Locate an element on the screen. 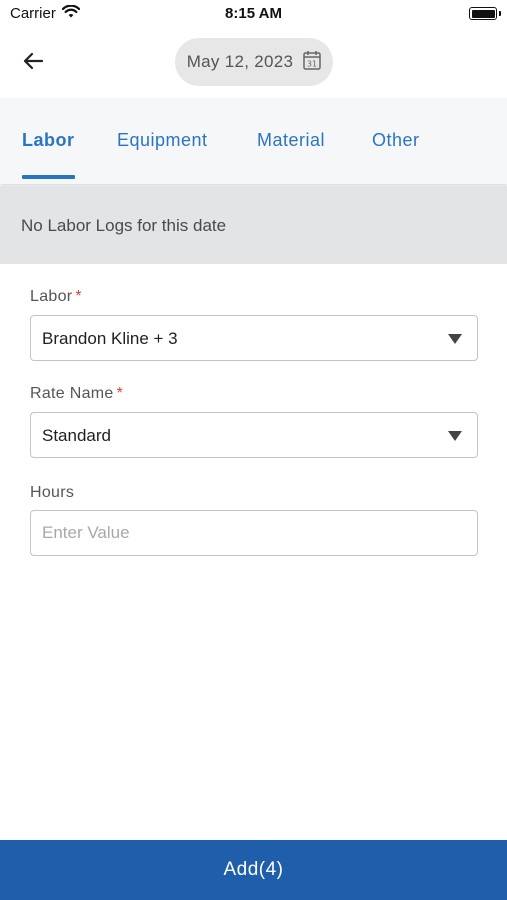 The height and width of the screenshot is (900, 507). status-bar: Carrier 8:15 AM is located at coordinates (253, 14).